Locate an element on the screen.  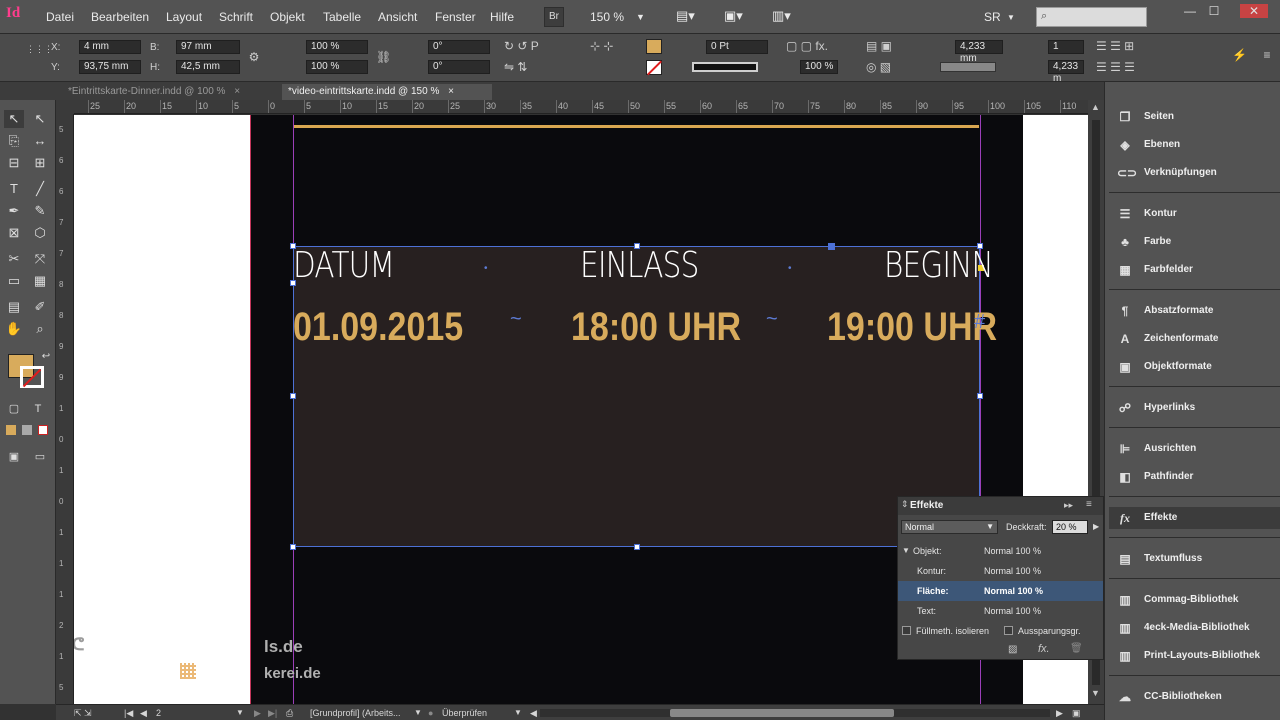
link-scale-icon: ⛓ is located at coordinates (383, 57).